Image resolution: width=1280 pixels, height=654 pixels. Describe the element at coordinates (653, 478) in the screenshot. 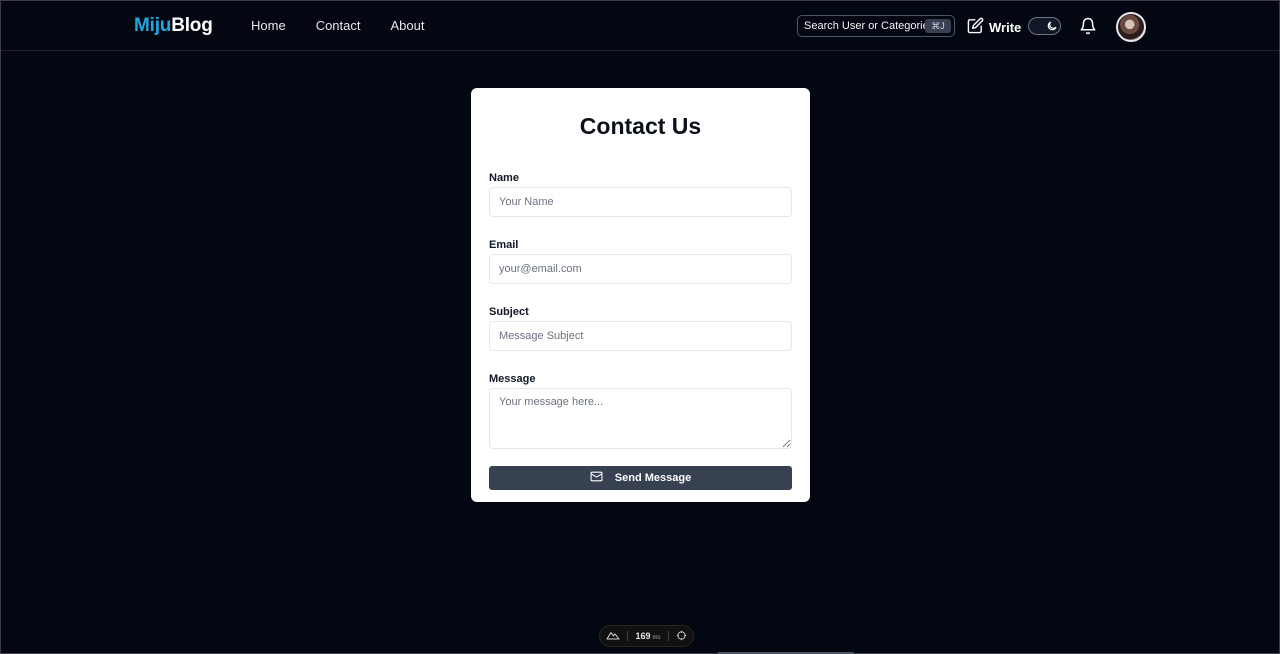

I see `send-message-label: Send Message` at that location.